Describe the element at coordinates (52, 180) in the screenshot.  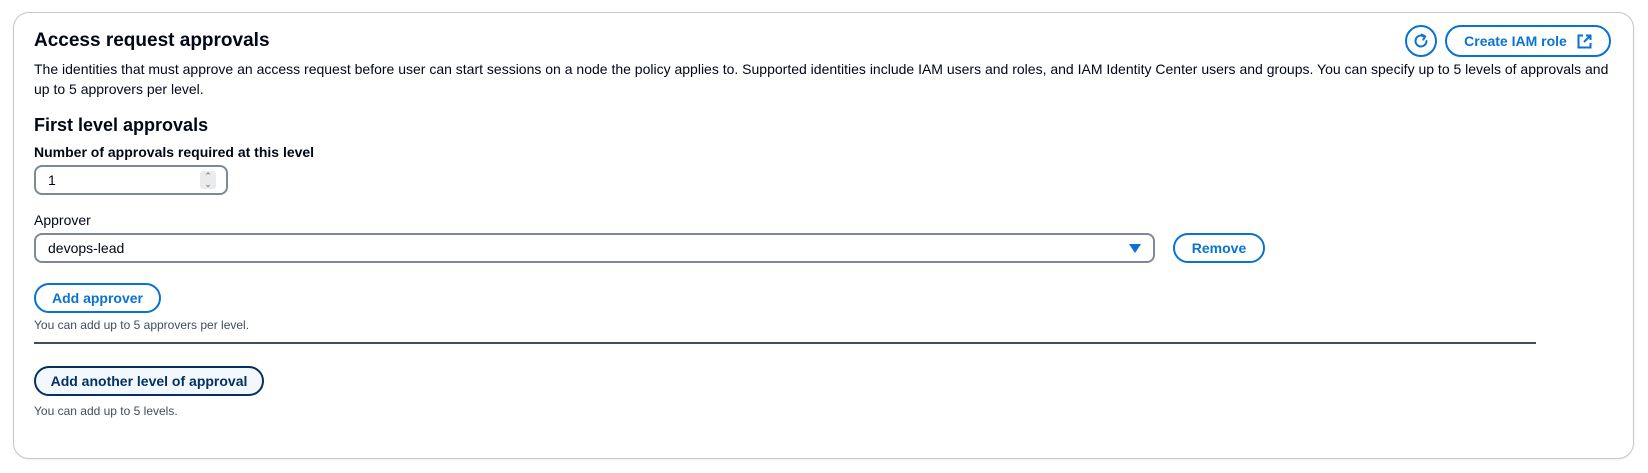
I see `approvals-count-value: 1` at that location.